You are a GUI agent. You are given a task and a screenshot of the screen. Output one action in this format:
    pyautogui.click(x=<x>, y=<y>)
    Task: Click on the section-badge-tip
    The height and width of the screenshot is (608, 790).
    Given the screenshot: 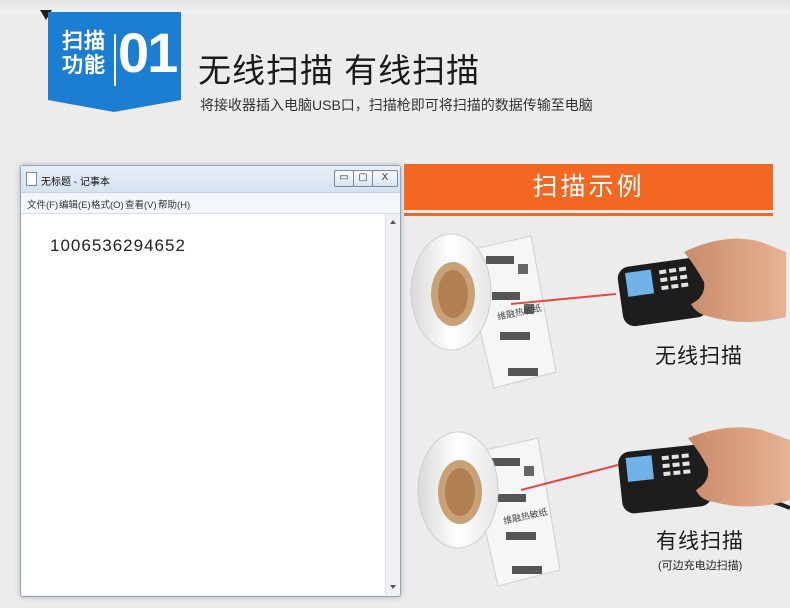 What is the action you would take?
    pyautogui.click(x=114, y=106)
    